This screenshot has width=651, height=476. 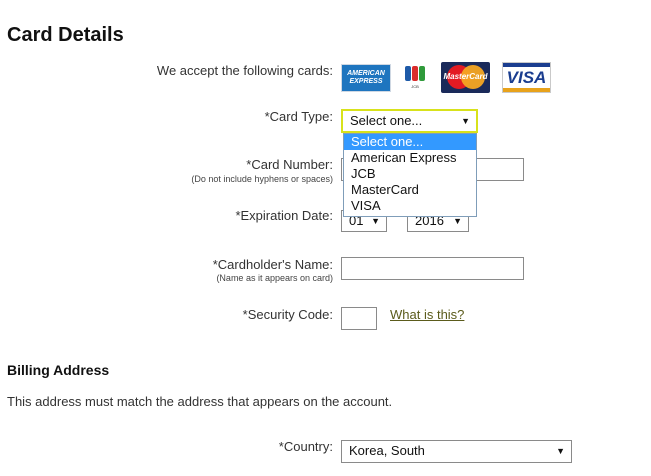 What do you see at coordinates (289, 164) in the screenshot?
I see `card-number-label: *Card Number:` at bounding box center [289, 164].